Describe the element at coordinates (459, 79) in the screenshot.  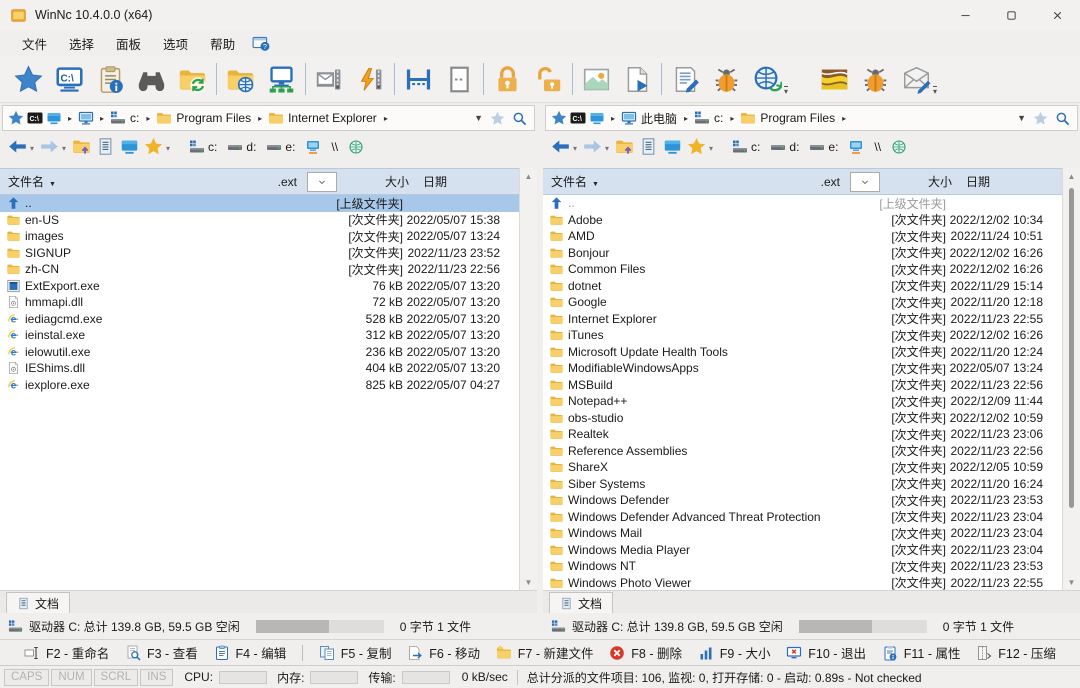
I see `single-panel-button` at that location.